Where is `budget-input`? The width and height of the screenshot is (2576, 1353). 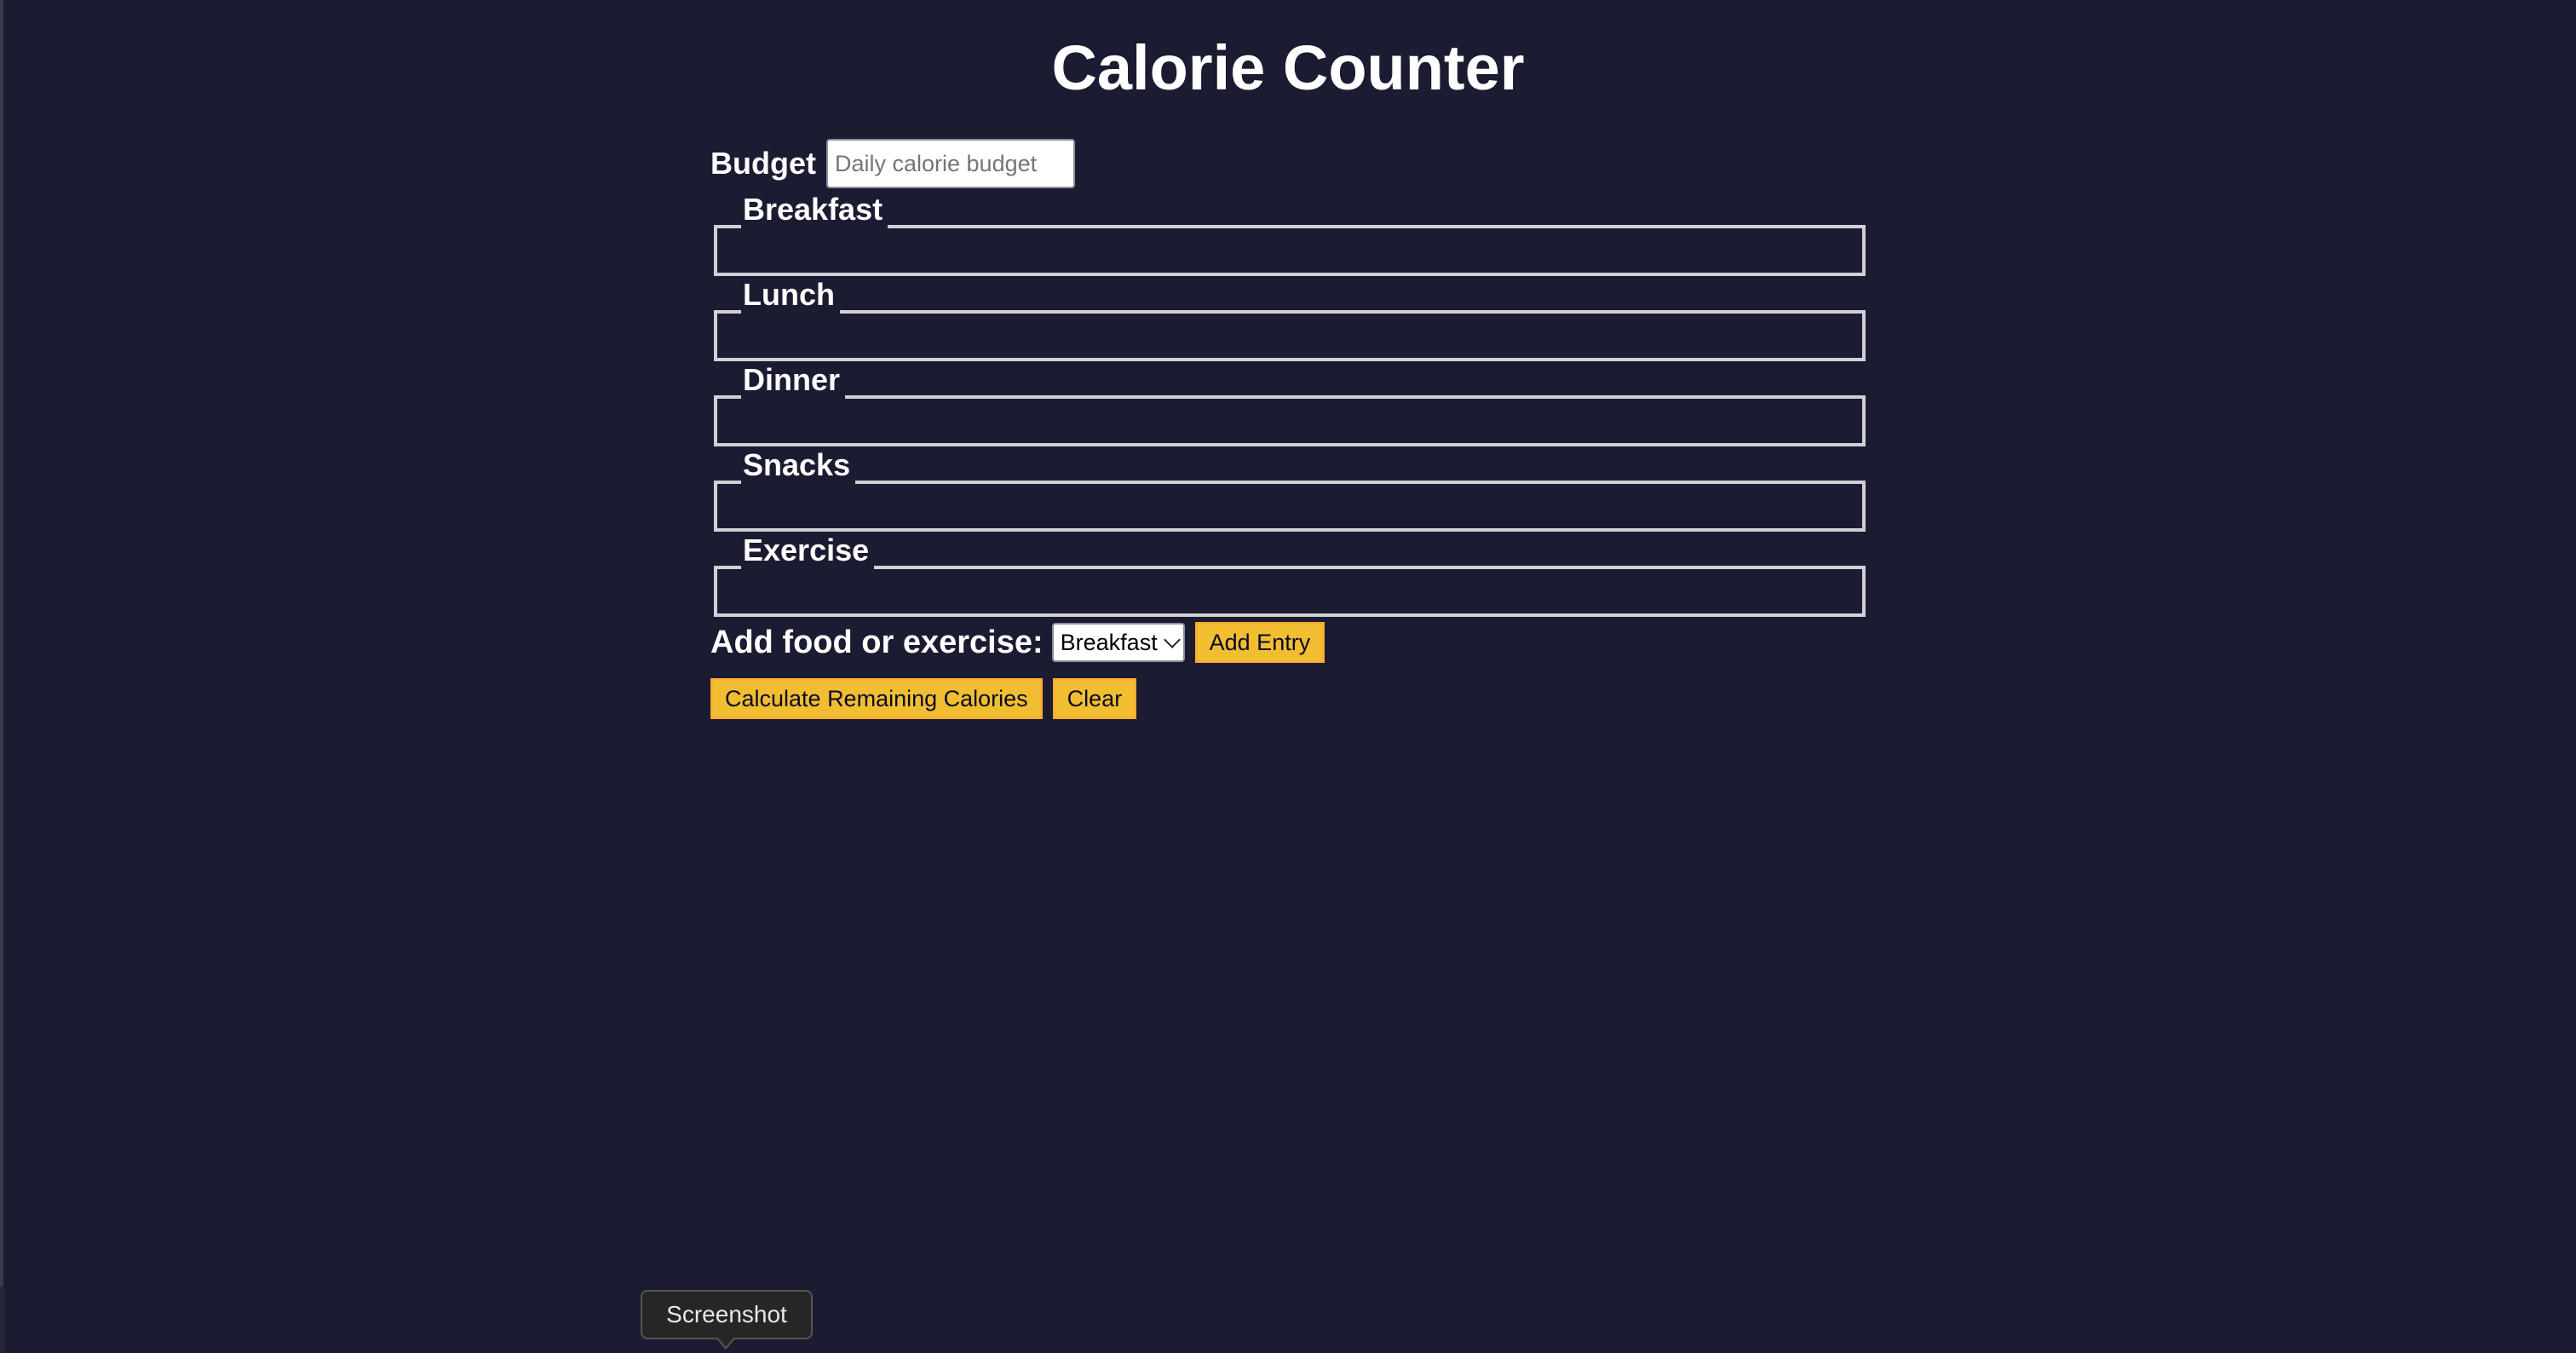 budget-input is located at coordinates (950, 163).